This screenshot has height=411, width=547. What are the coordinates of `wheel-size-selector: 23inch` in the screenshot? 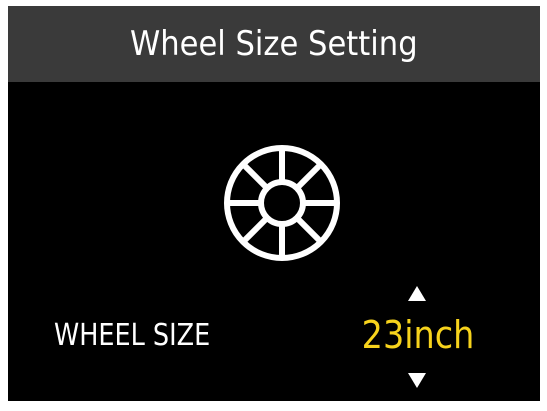 It's located at (413, 341).